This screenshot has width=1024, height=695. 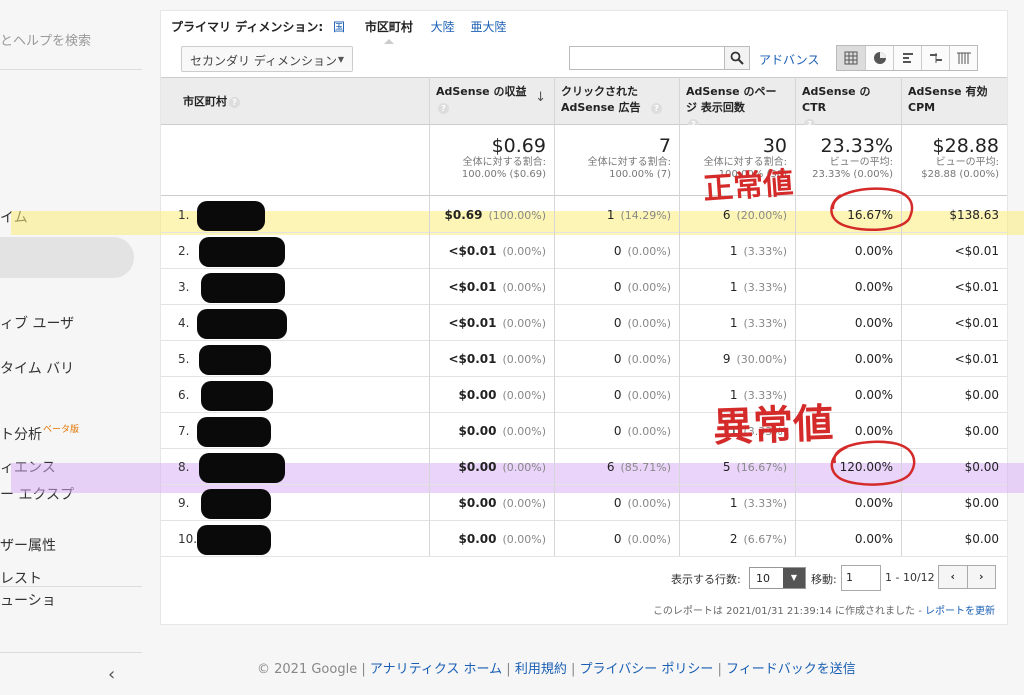 What do you see at coordinates (489, 27) in the screenshot?
I see `dimension-option-subcontinent: 亜大陸` at bounding box center [489, 27].